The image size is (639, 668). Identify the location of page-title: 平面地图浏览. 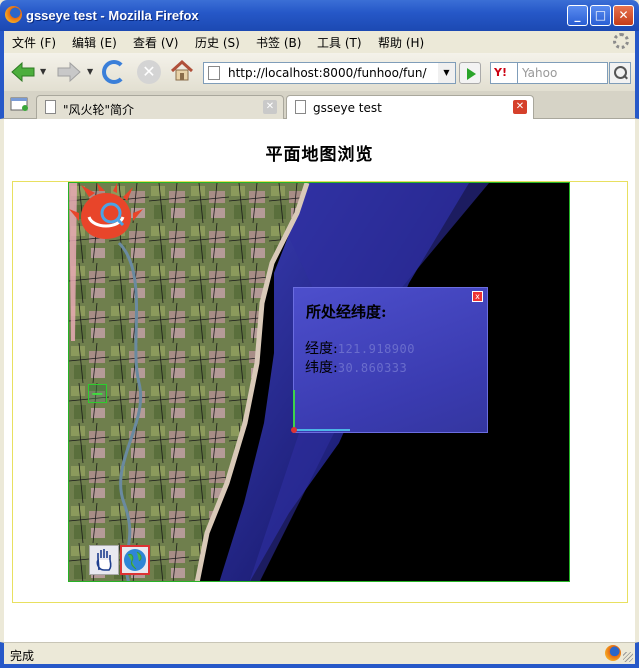
(319, 155).